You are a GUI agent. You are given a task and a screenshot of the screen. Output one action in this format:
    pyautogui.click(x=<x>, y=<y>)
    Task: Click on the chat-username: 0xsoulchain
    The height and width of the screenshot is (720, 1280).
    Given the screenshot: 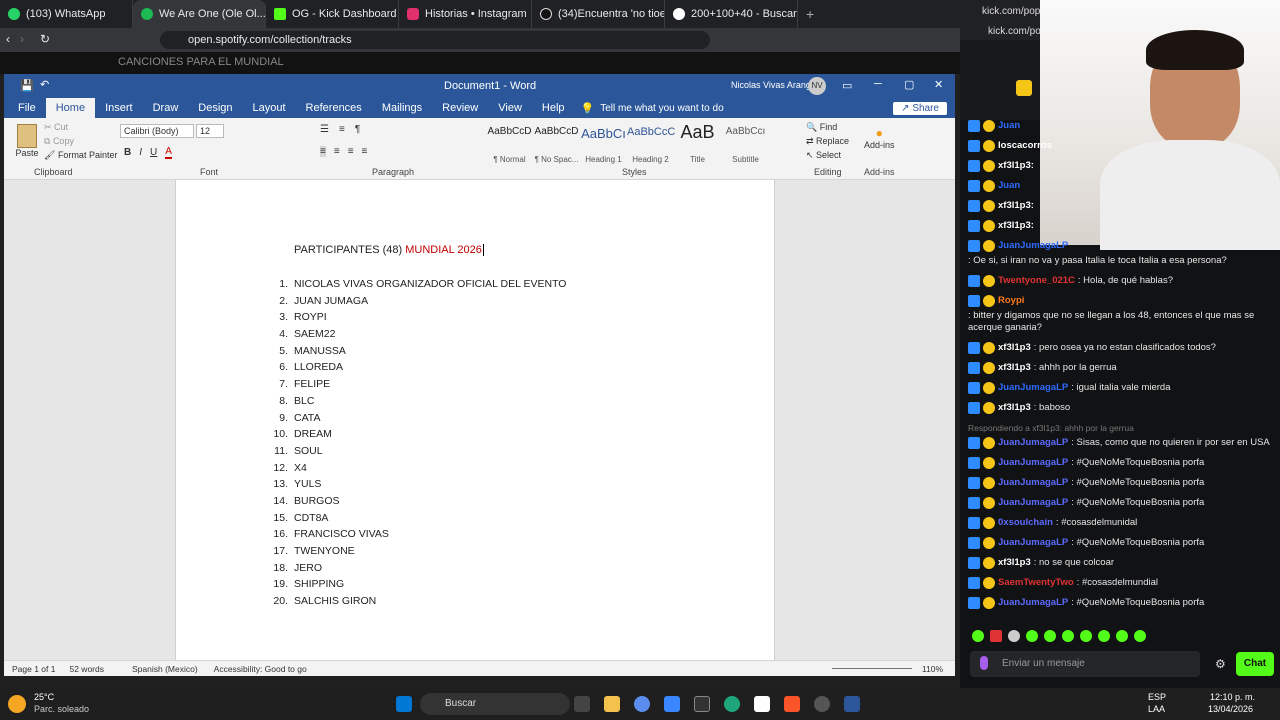 What is the action you would take?
    pyautogui.click(x=1025, y=523)
    